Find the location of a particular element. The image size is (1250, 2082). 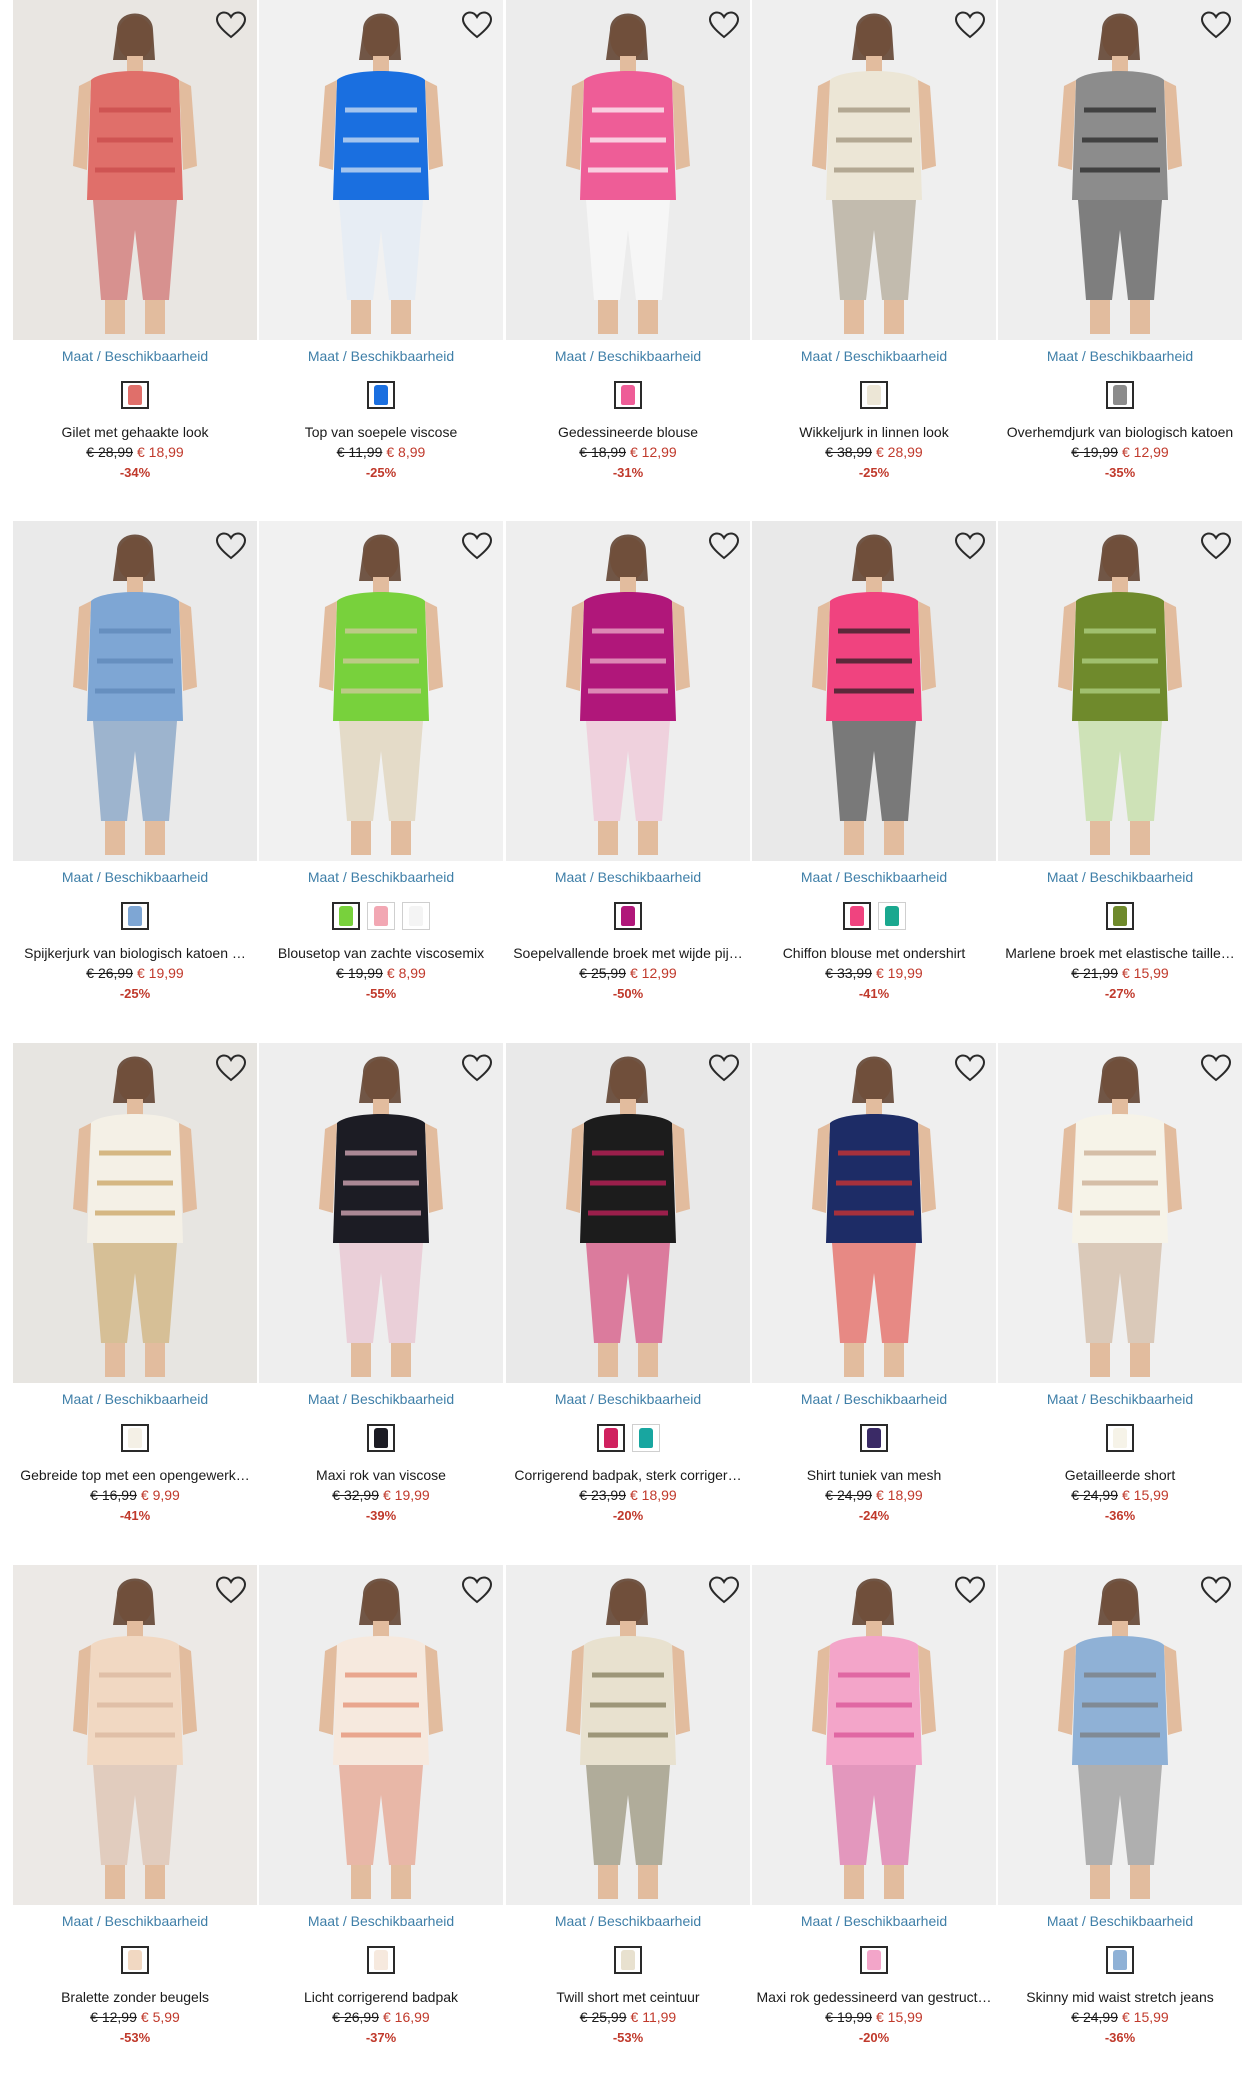

product-name: Twill short met ceintuur is located at coordinates (628, 1997).